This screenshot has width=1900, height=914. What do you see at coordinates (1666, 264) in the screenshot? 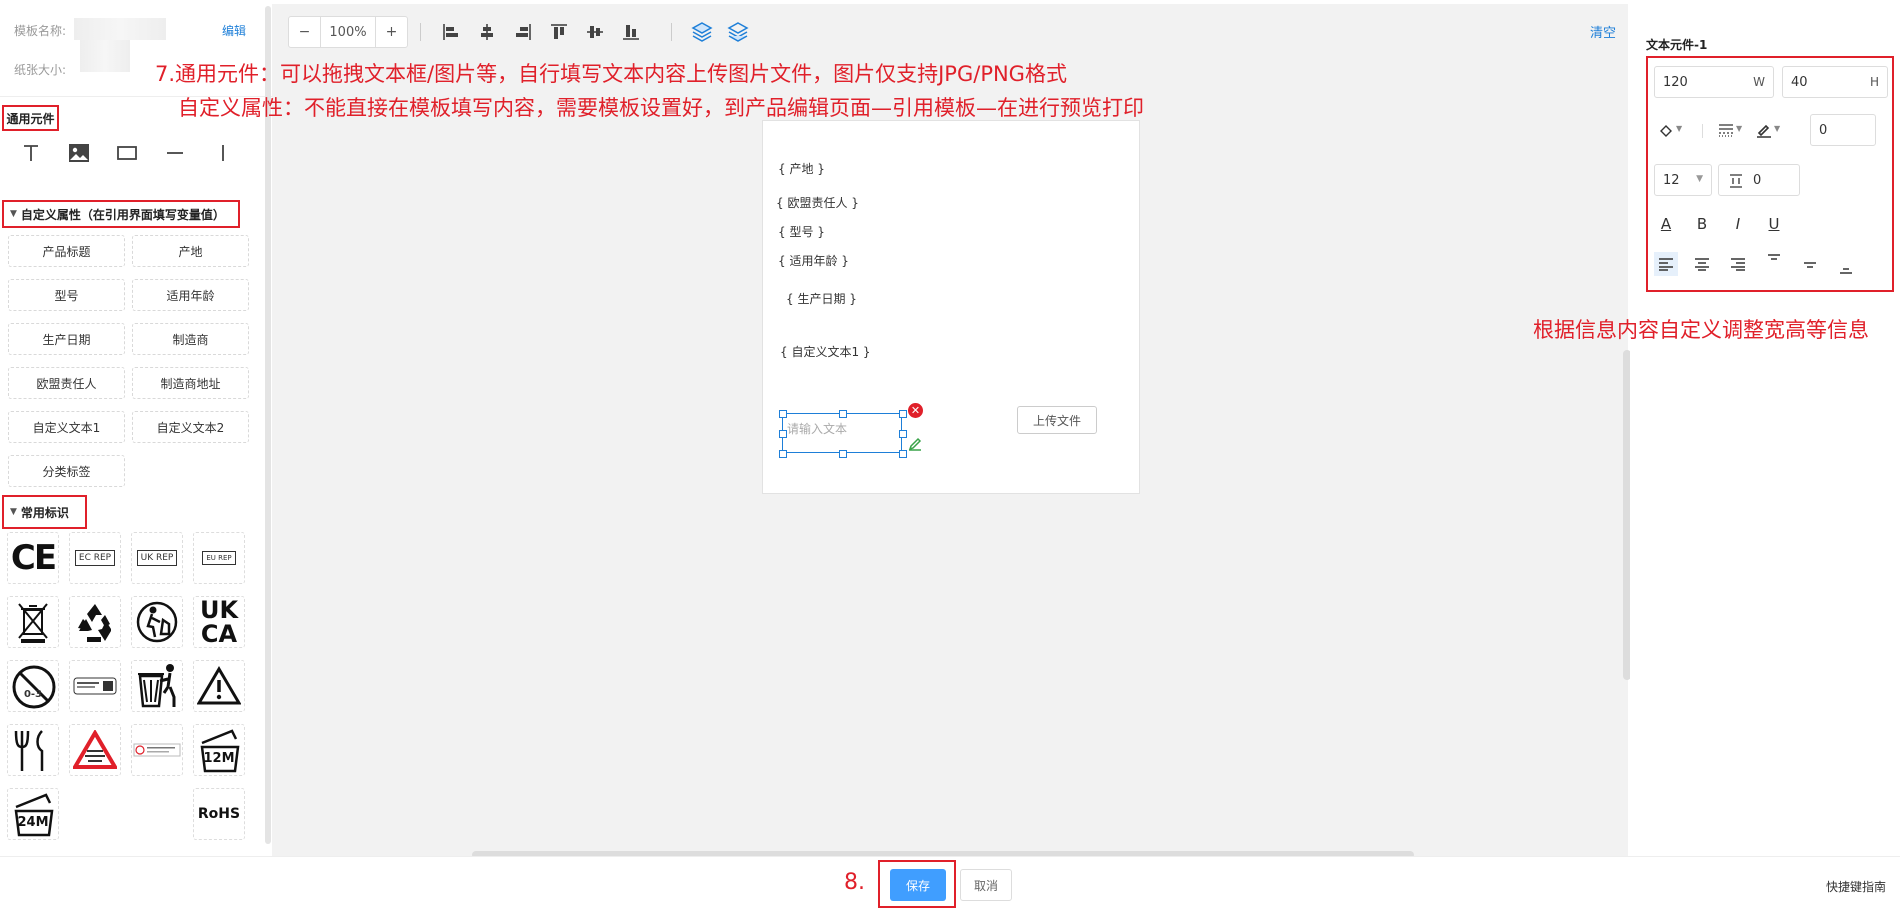
I see `text-align-left-icon` at bounding box center [1666, 264].